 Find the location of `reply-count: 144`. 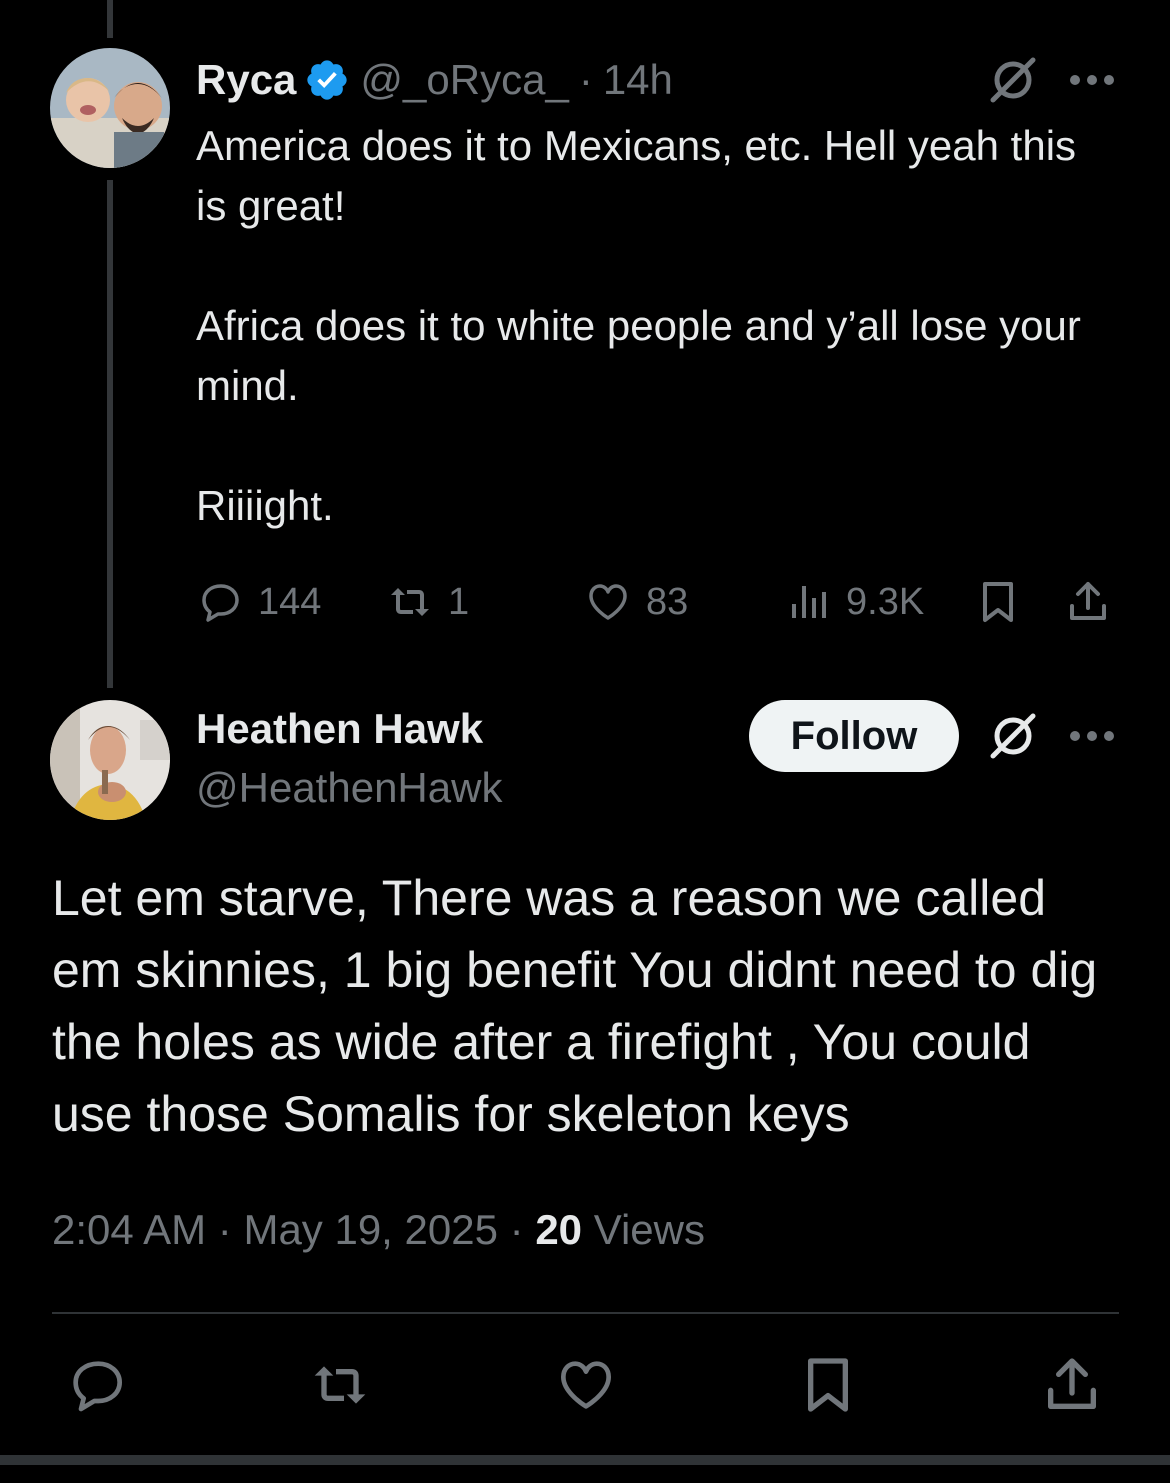

reply-count: 144 is located at coordinates (290, 601).